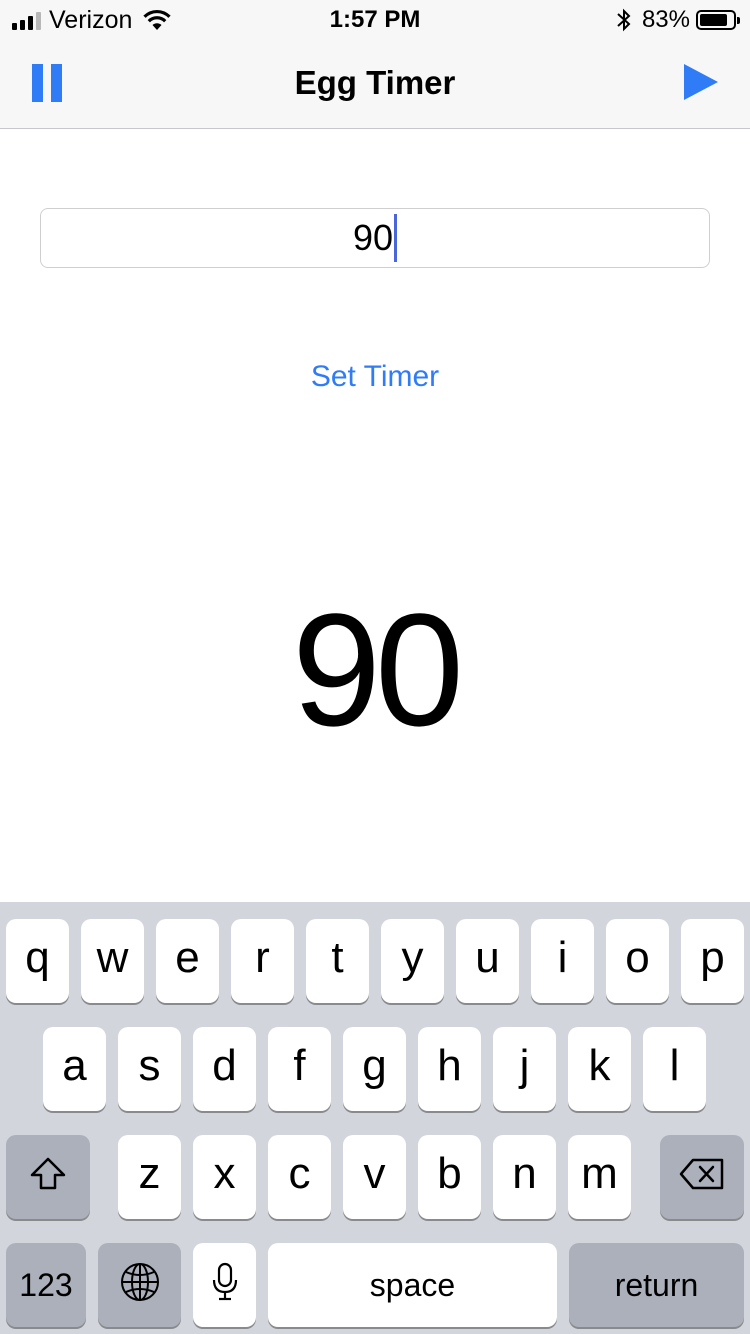  I want to click on key-m: m, so click(599, 1177).